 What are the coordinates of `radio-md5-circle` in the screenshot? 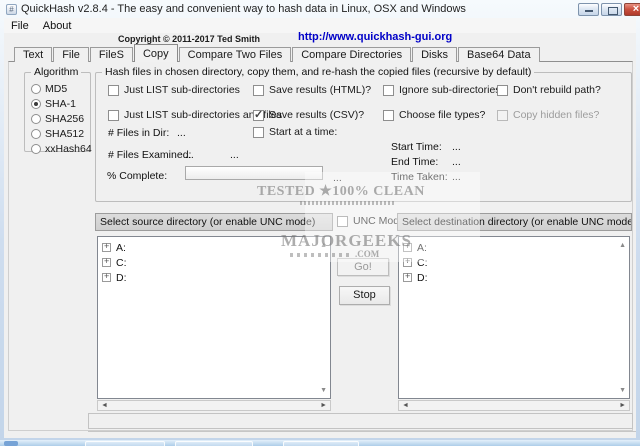 It's located at (36, 89).